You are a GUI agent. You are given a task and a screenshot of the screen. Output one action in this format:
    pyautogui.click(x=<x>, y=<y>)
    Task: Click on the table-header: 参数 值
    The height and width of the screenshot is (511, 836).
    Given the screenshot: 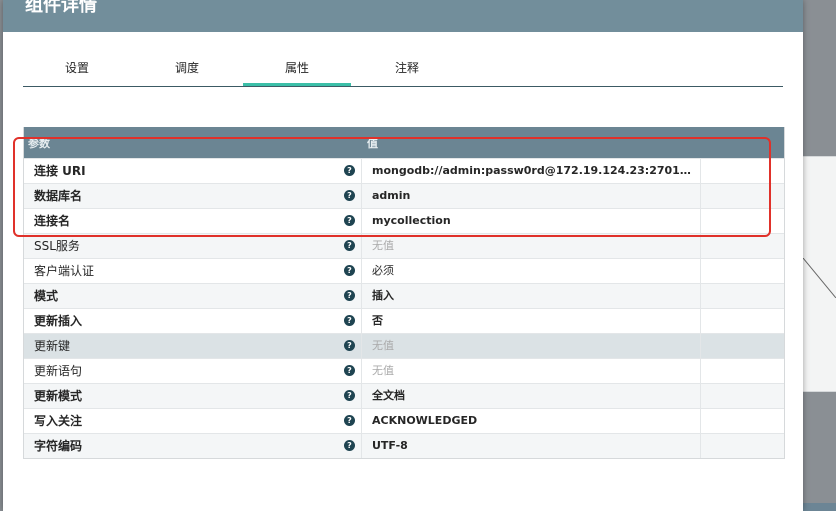 What is the action you would take?
    pyautogui.click(x=404, y=142)
    